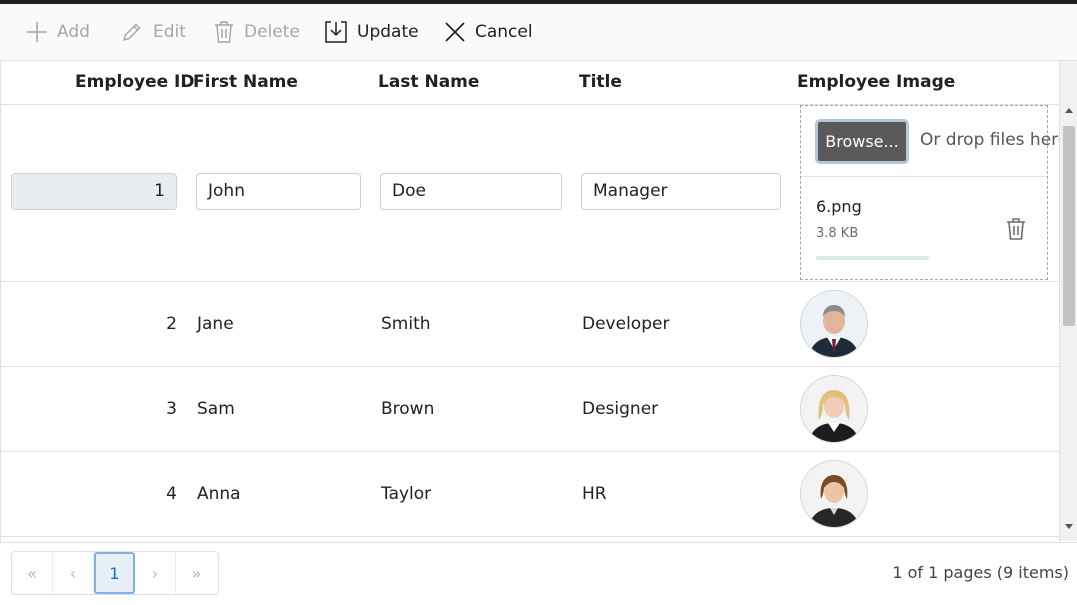 The image size is (1077, 605). Describe the element at coordinates (406, 324) in the screenshot. I see `last-name-cell: Smith` at that location.